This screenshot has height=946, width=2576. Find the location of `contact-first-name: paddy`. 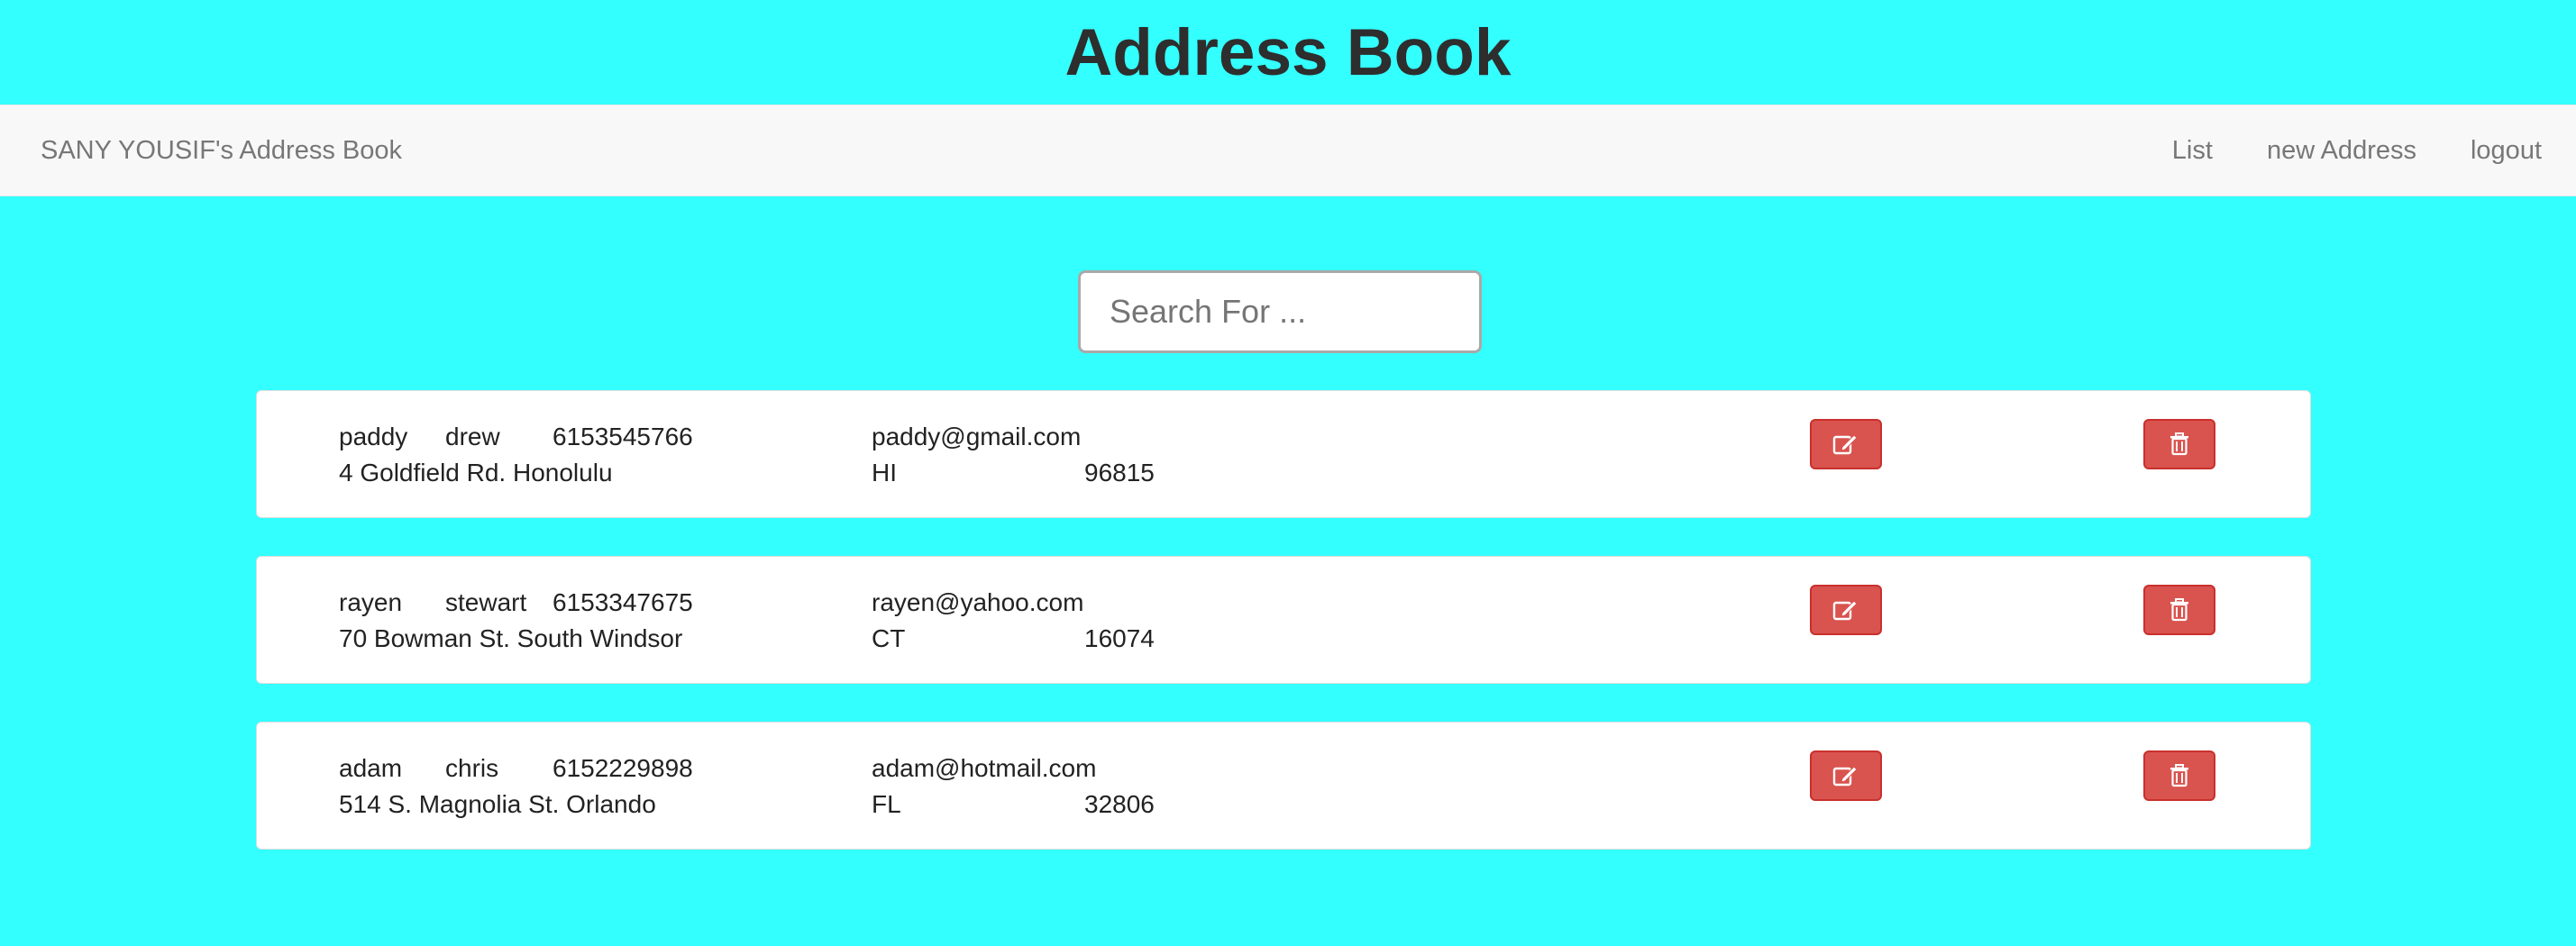

contact-first-name: paddy is located at coordinates (373, 436).